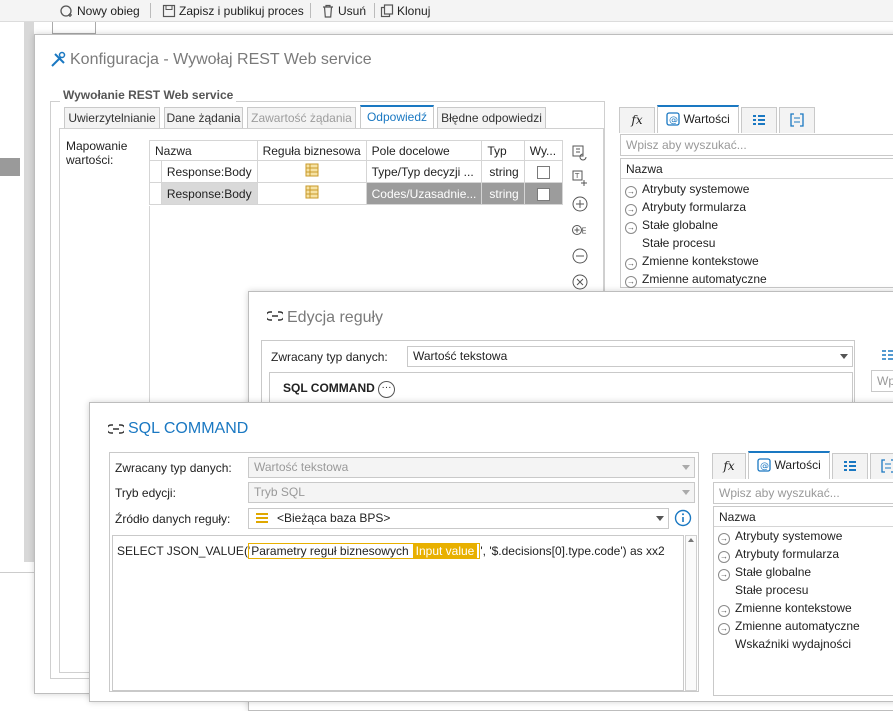 This screenshot has width=893, height=711. What do you see at coordinates (503, 150) in the screenshot?
I see `col-type: Typ` at bounding box center [503, 150].